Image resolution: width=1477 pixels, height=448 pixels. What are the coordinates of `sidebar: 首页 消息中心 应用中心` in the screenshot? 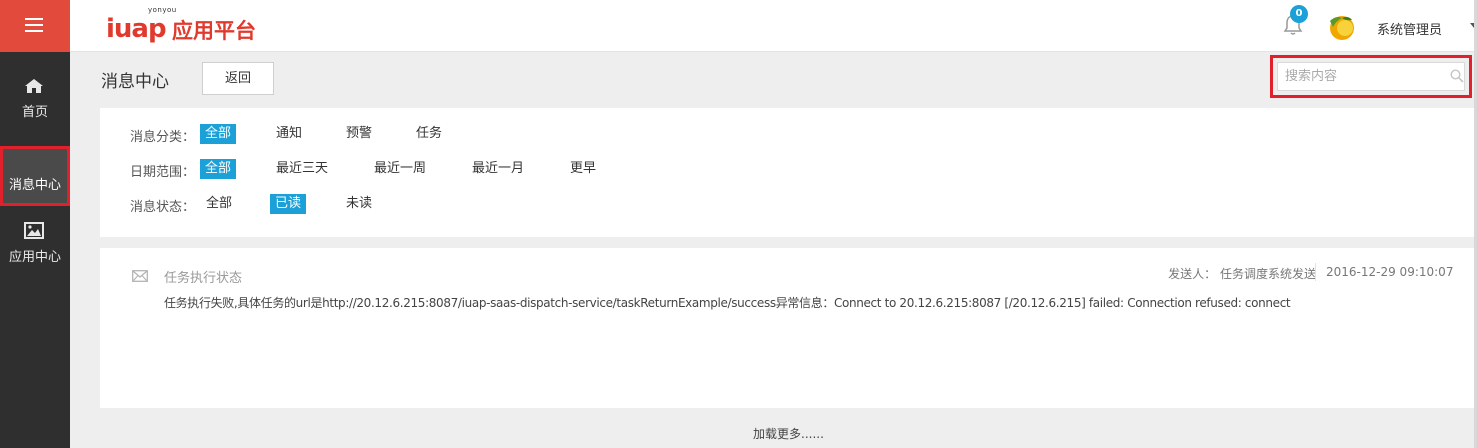 It's located at (35, 224).